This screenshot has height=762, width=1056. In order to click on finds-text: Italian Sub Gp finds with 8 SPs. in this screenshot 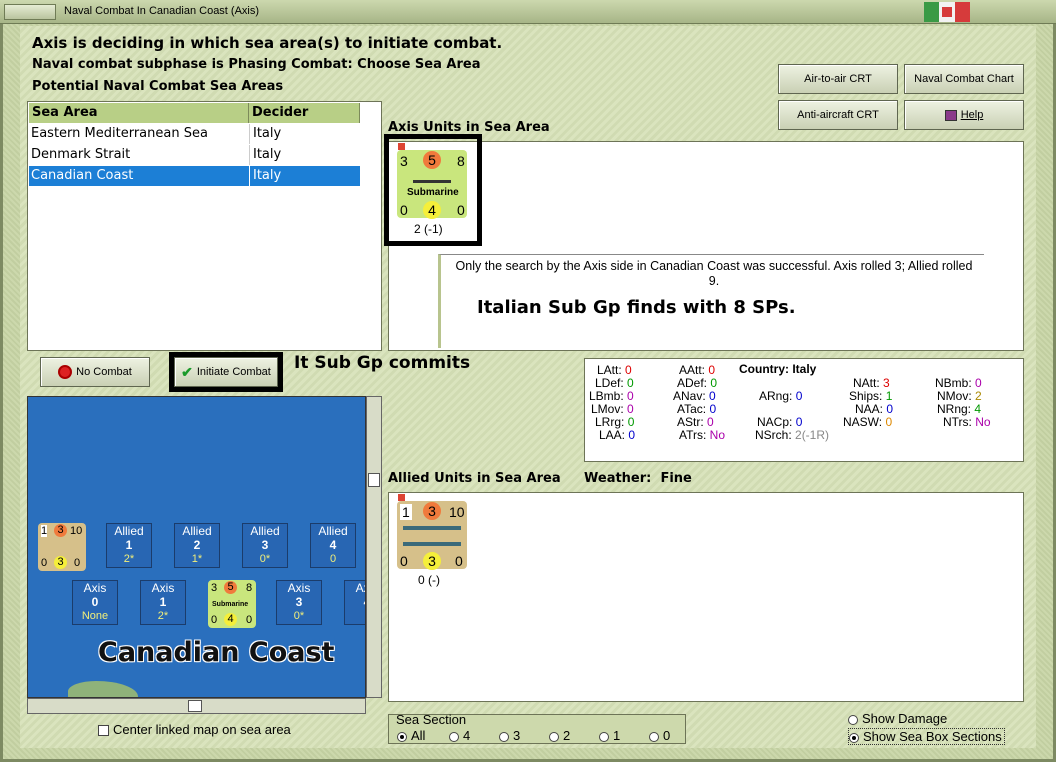, I will do `click(636, 307)`.